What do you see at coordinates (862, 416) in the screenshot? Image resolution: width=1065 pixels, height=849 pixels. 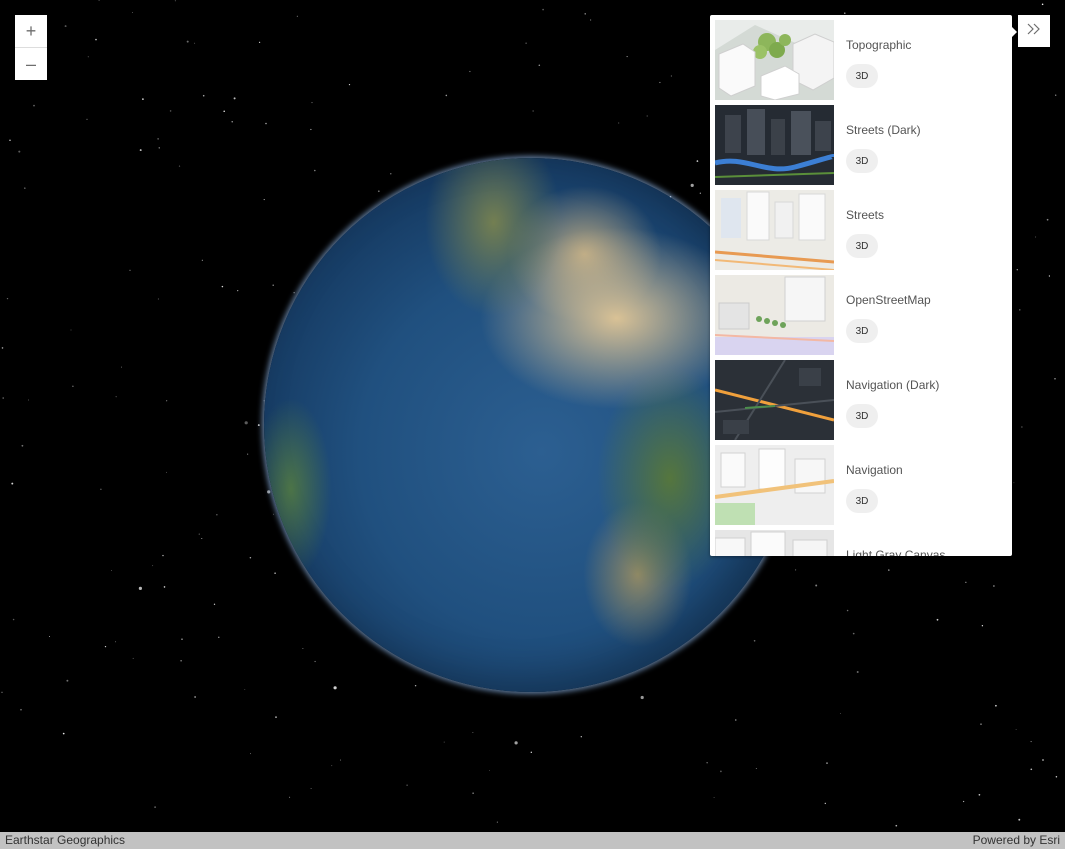 I see `basemap-3d-badge: 3D` at bounding box center [862, 416].